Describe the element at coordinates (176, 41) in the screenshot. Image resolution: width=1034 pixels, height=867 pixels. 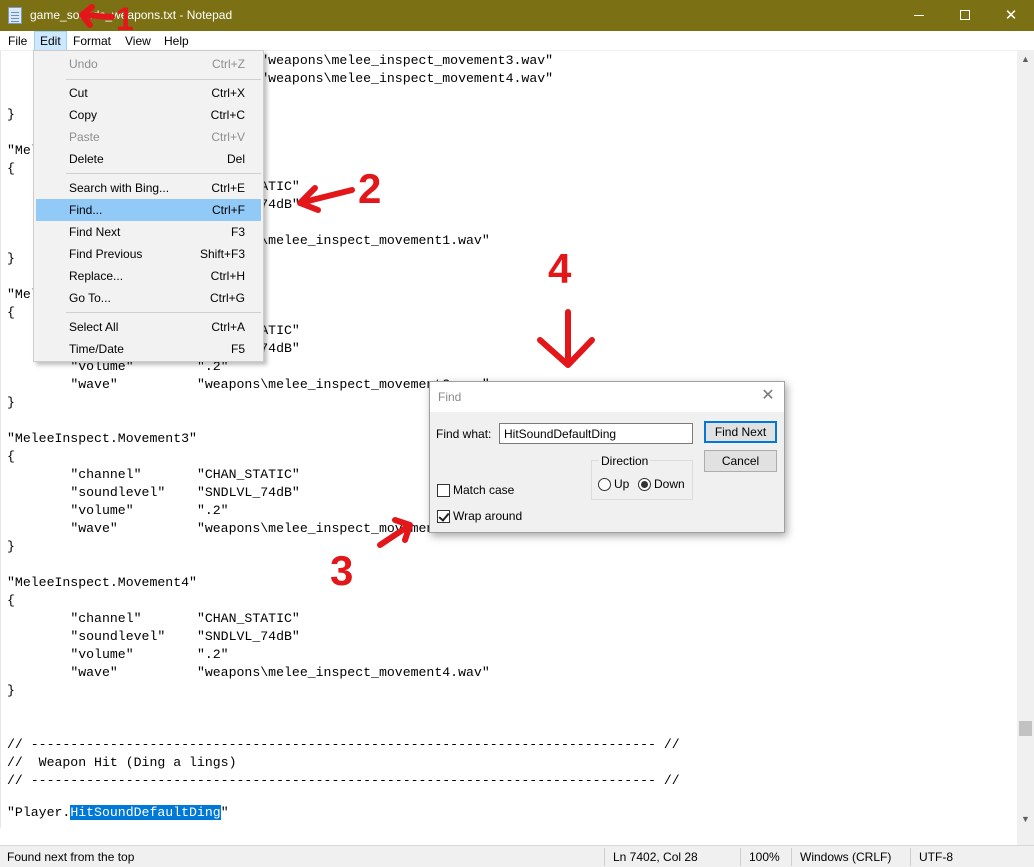
I see `menu-help: Help` at that location.